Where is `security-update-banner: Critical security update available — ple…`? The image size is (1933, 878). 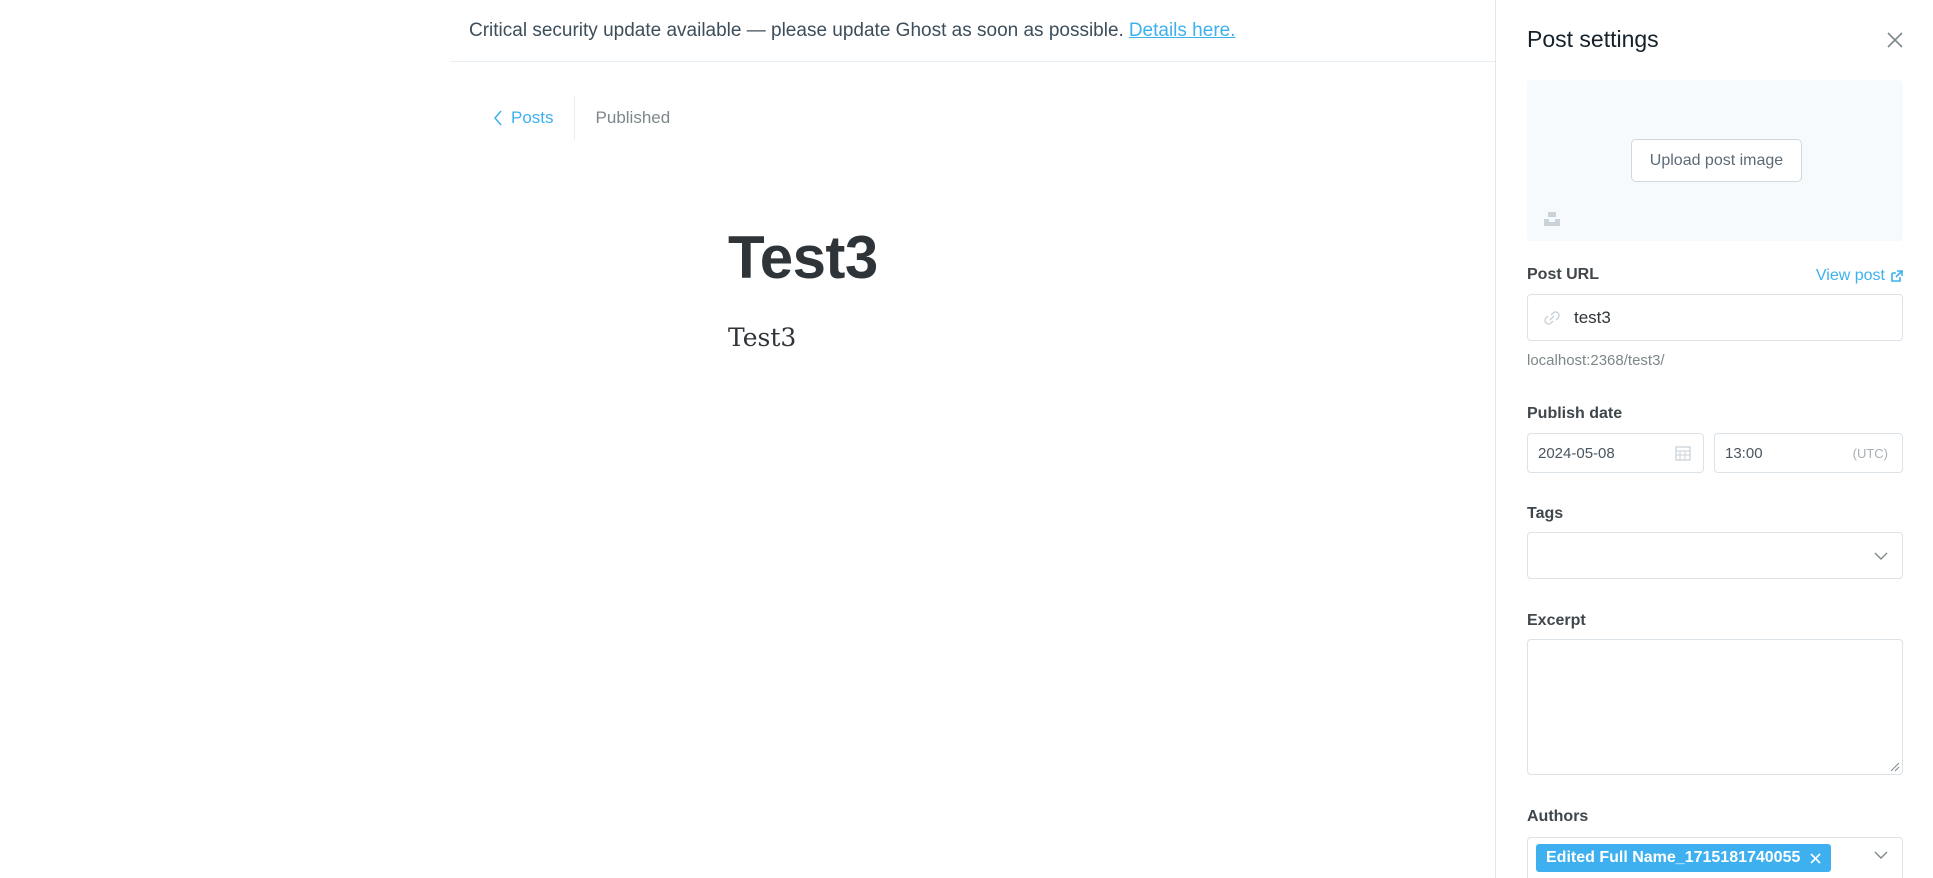
security-update-banner: Critical security update available — ple… is located at coordinates (972, 31).